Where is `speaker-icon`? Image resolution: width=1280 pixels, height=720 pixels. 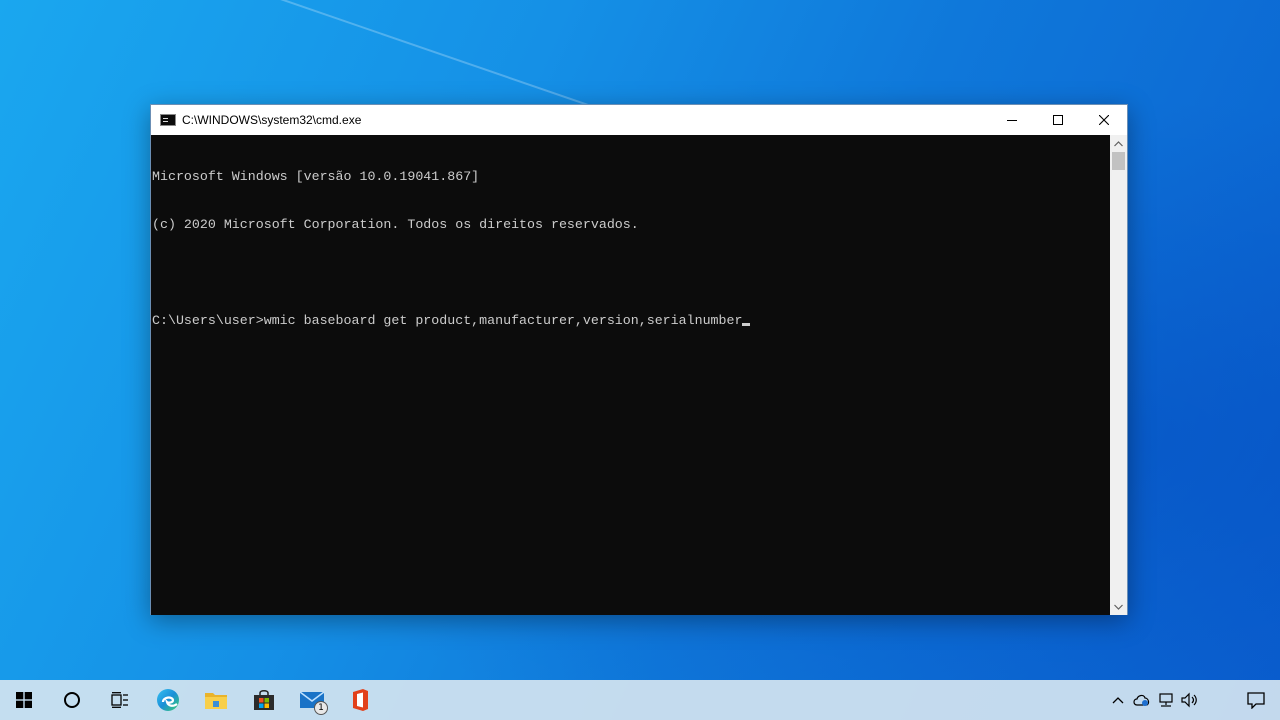
speaker-icon is located at coordinates (1189, 700).